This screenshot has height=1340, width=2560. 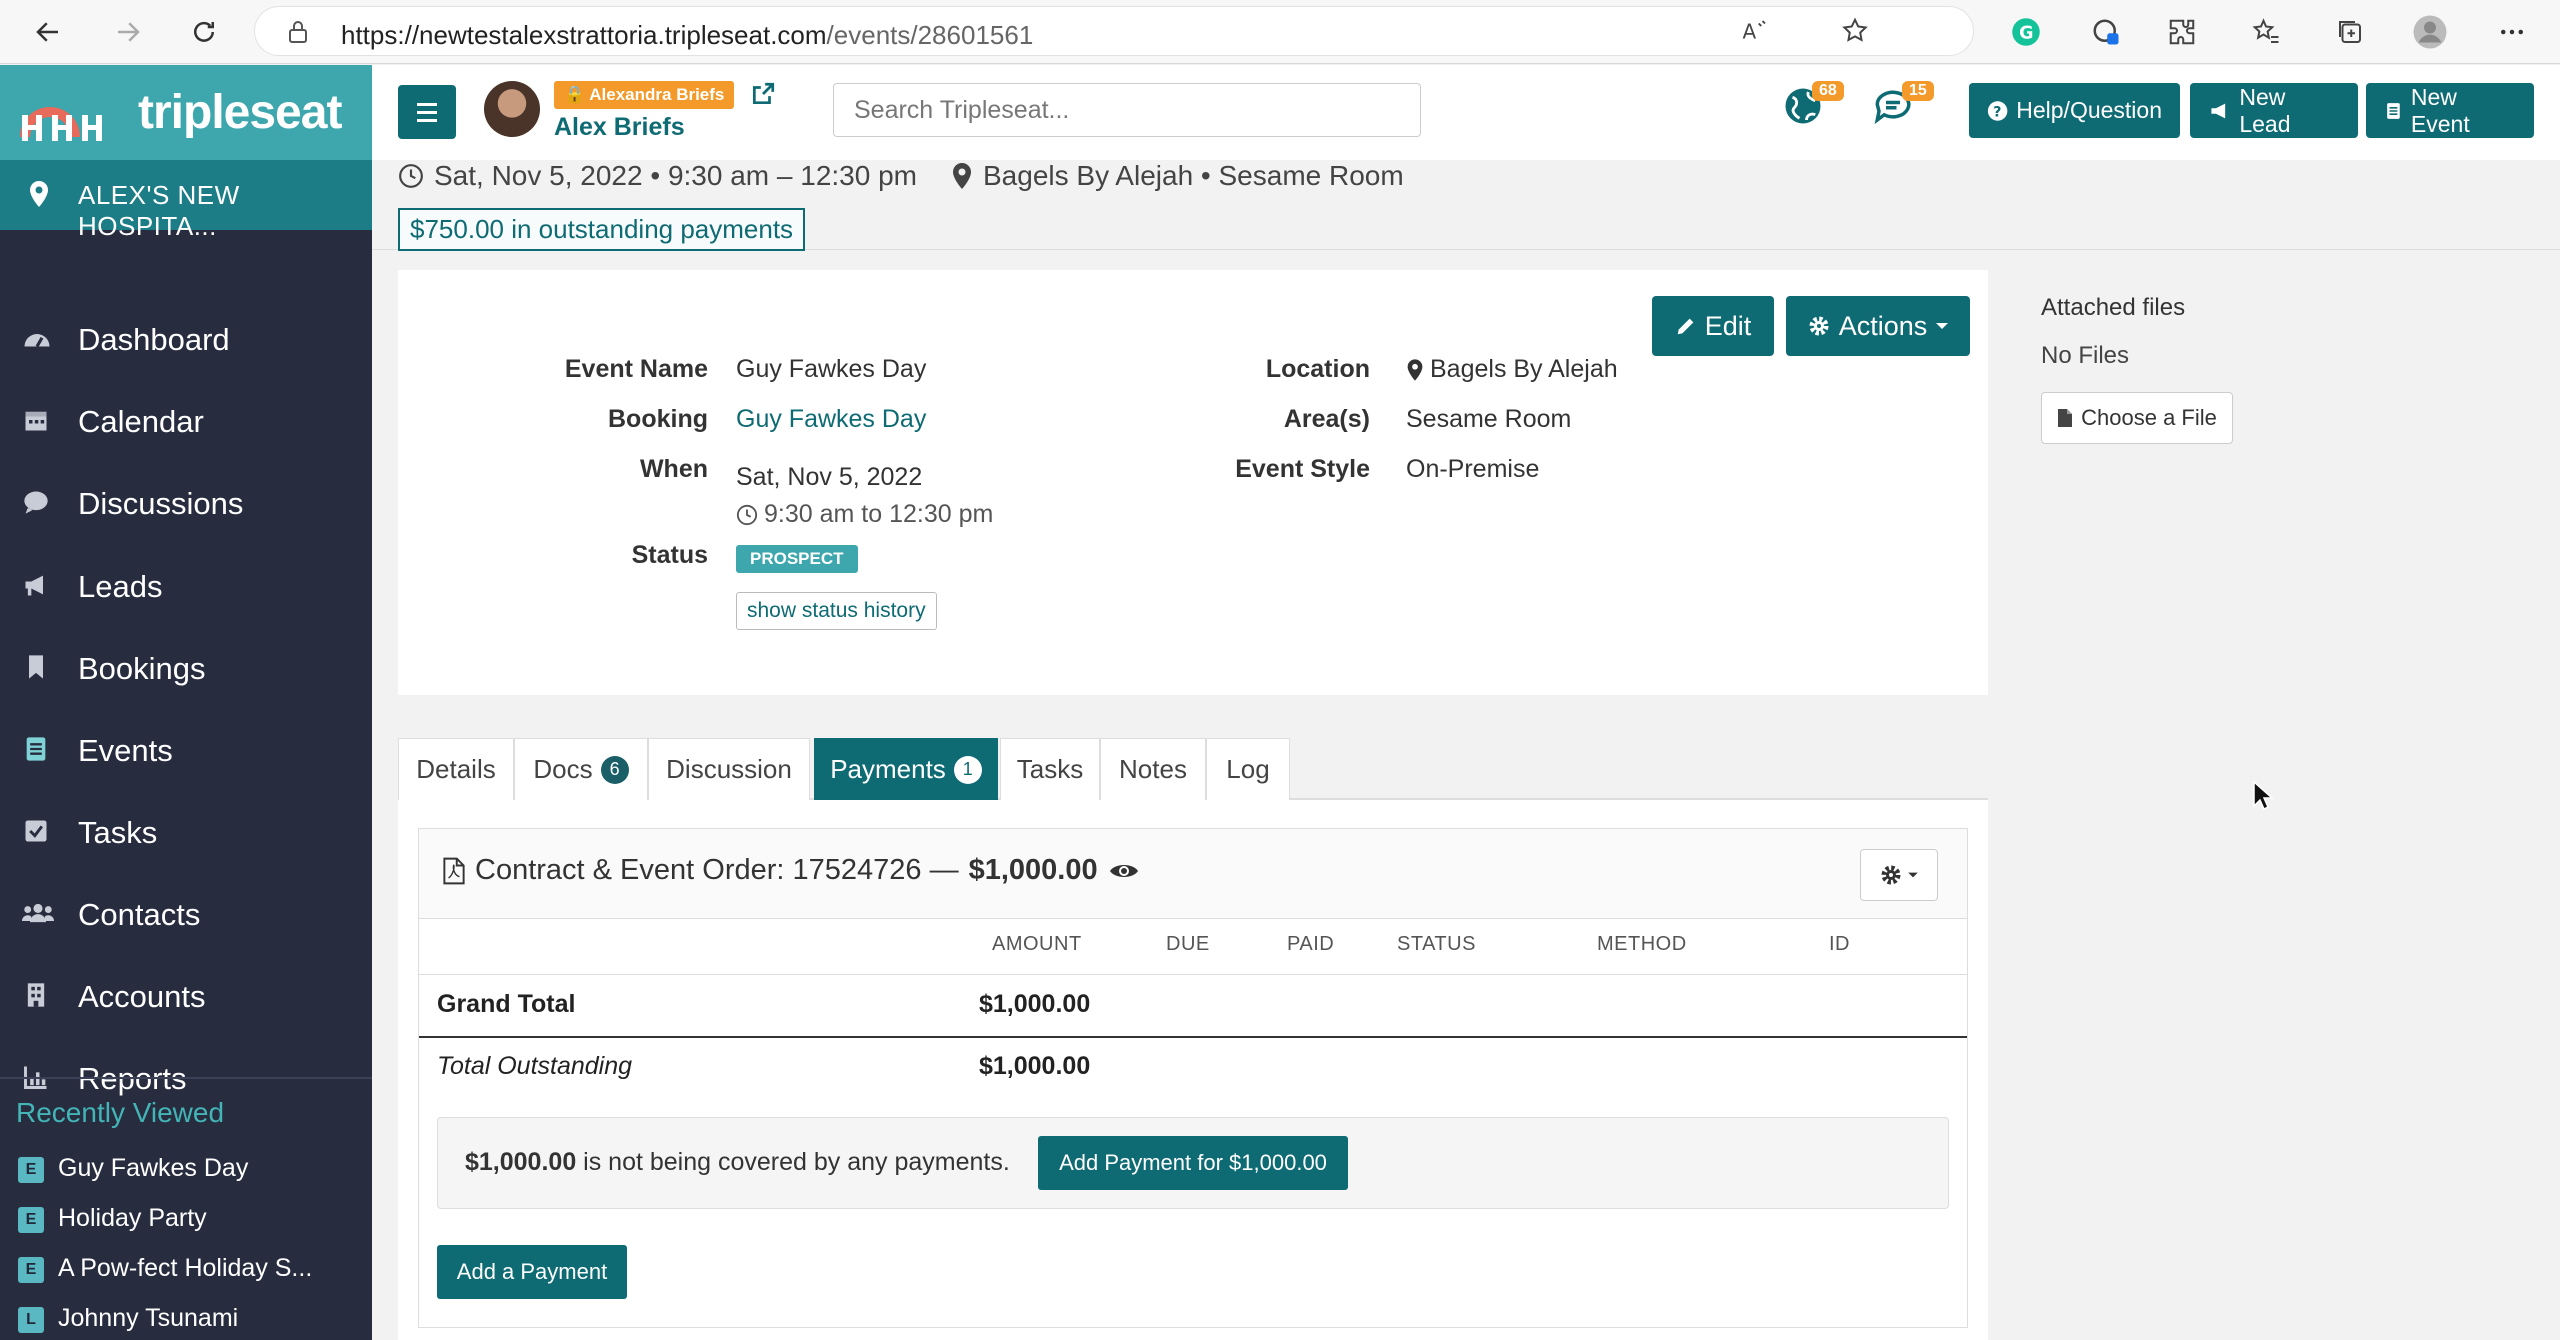 I want to click on outstanding-payments-badge: $750.00 in outstanding payments, so click(x=602, y=229).